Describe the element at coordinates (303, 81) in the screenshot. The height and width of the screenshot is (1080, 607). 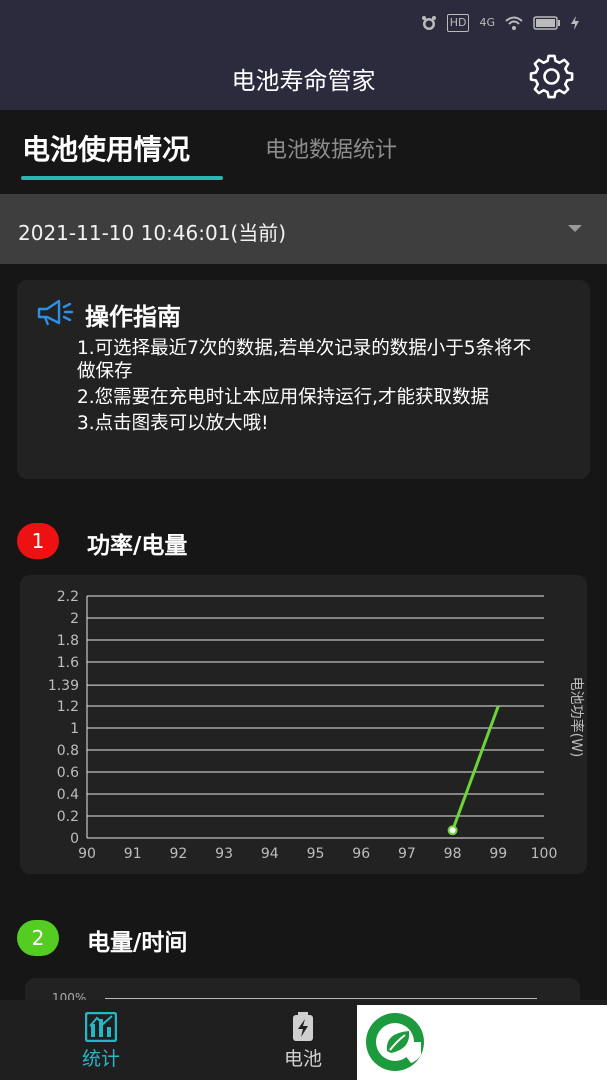
I see `app-title: 电池寿命管家` at that location.